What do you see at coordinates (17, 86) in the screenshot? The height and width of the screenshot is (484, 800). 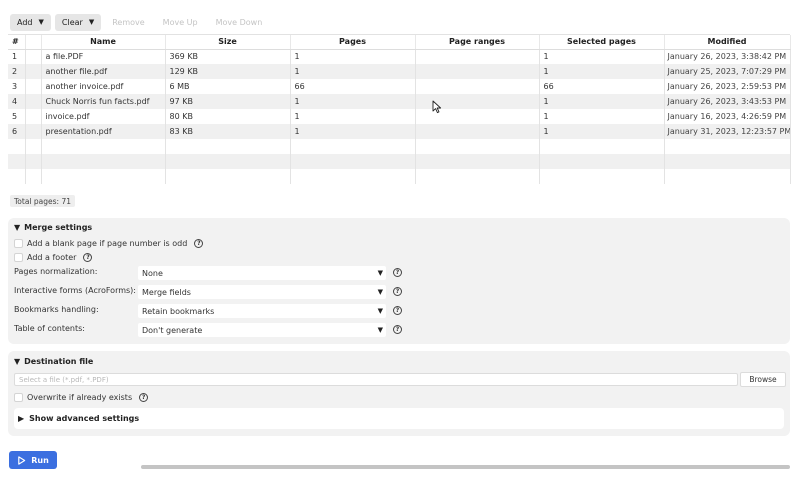 I see `row-number: 3` at bounding box center [17, 86].